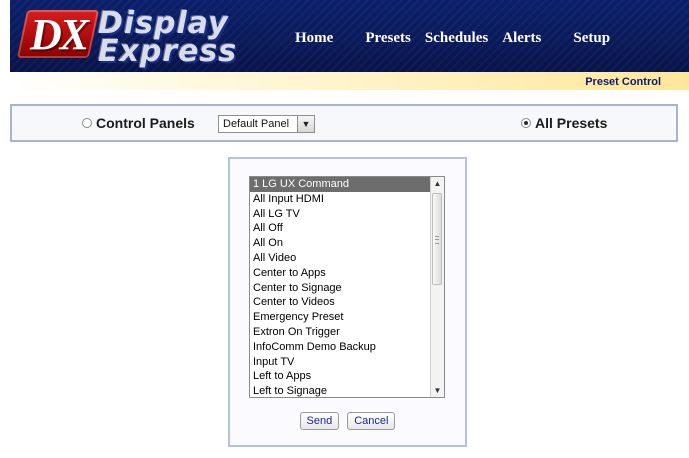  What do you see at coordinates (340, 214) in the screenshot?
I see `preset-list-item: All LG TV` at bounding box center [340, 214].